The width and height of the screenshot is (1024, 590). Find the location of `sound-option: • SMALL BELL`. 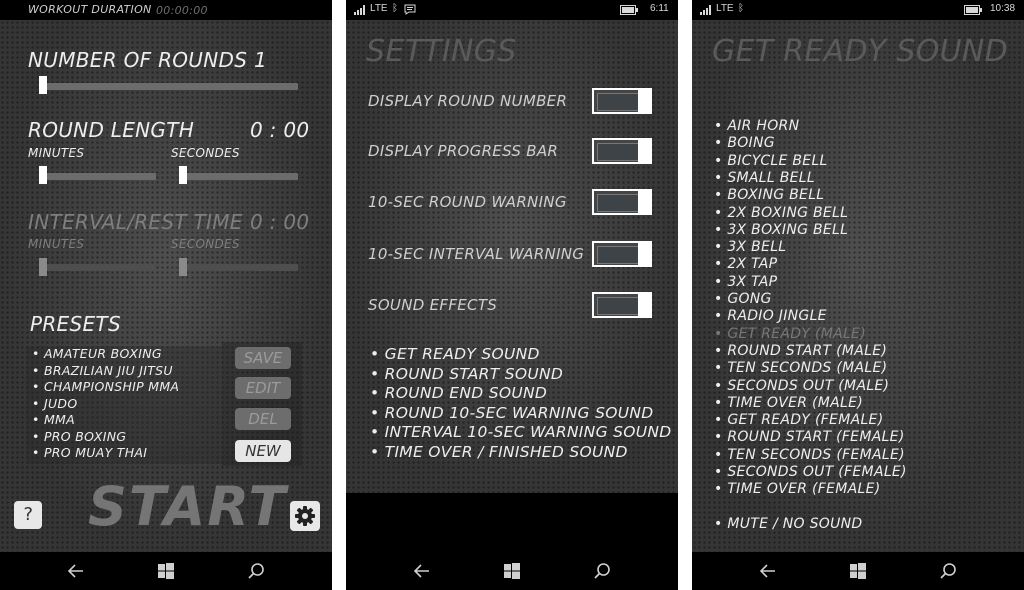

sound-option: • SMALL BELL is located at coordinates (764, 178).